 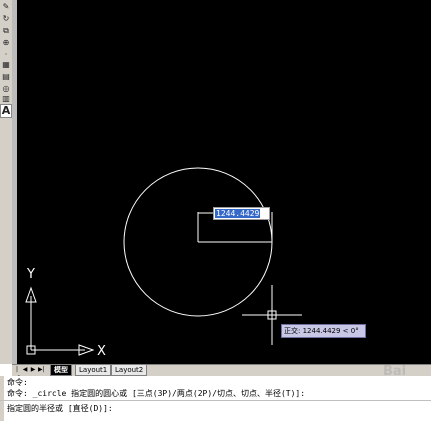 What do you see at coordinates (221, 372) in the screenshot?
I see `layout-tabs-bar: |◀ ◀ ▶ ▶| 模型 Layout1 Layout2` at bounding box center [221, 372].